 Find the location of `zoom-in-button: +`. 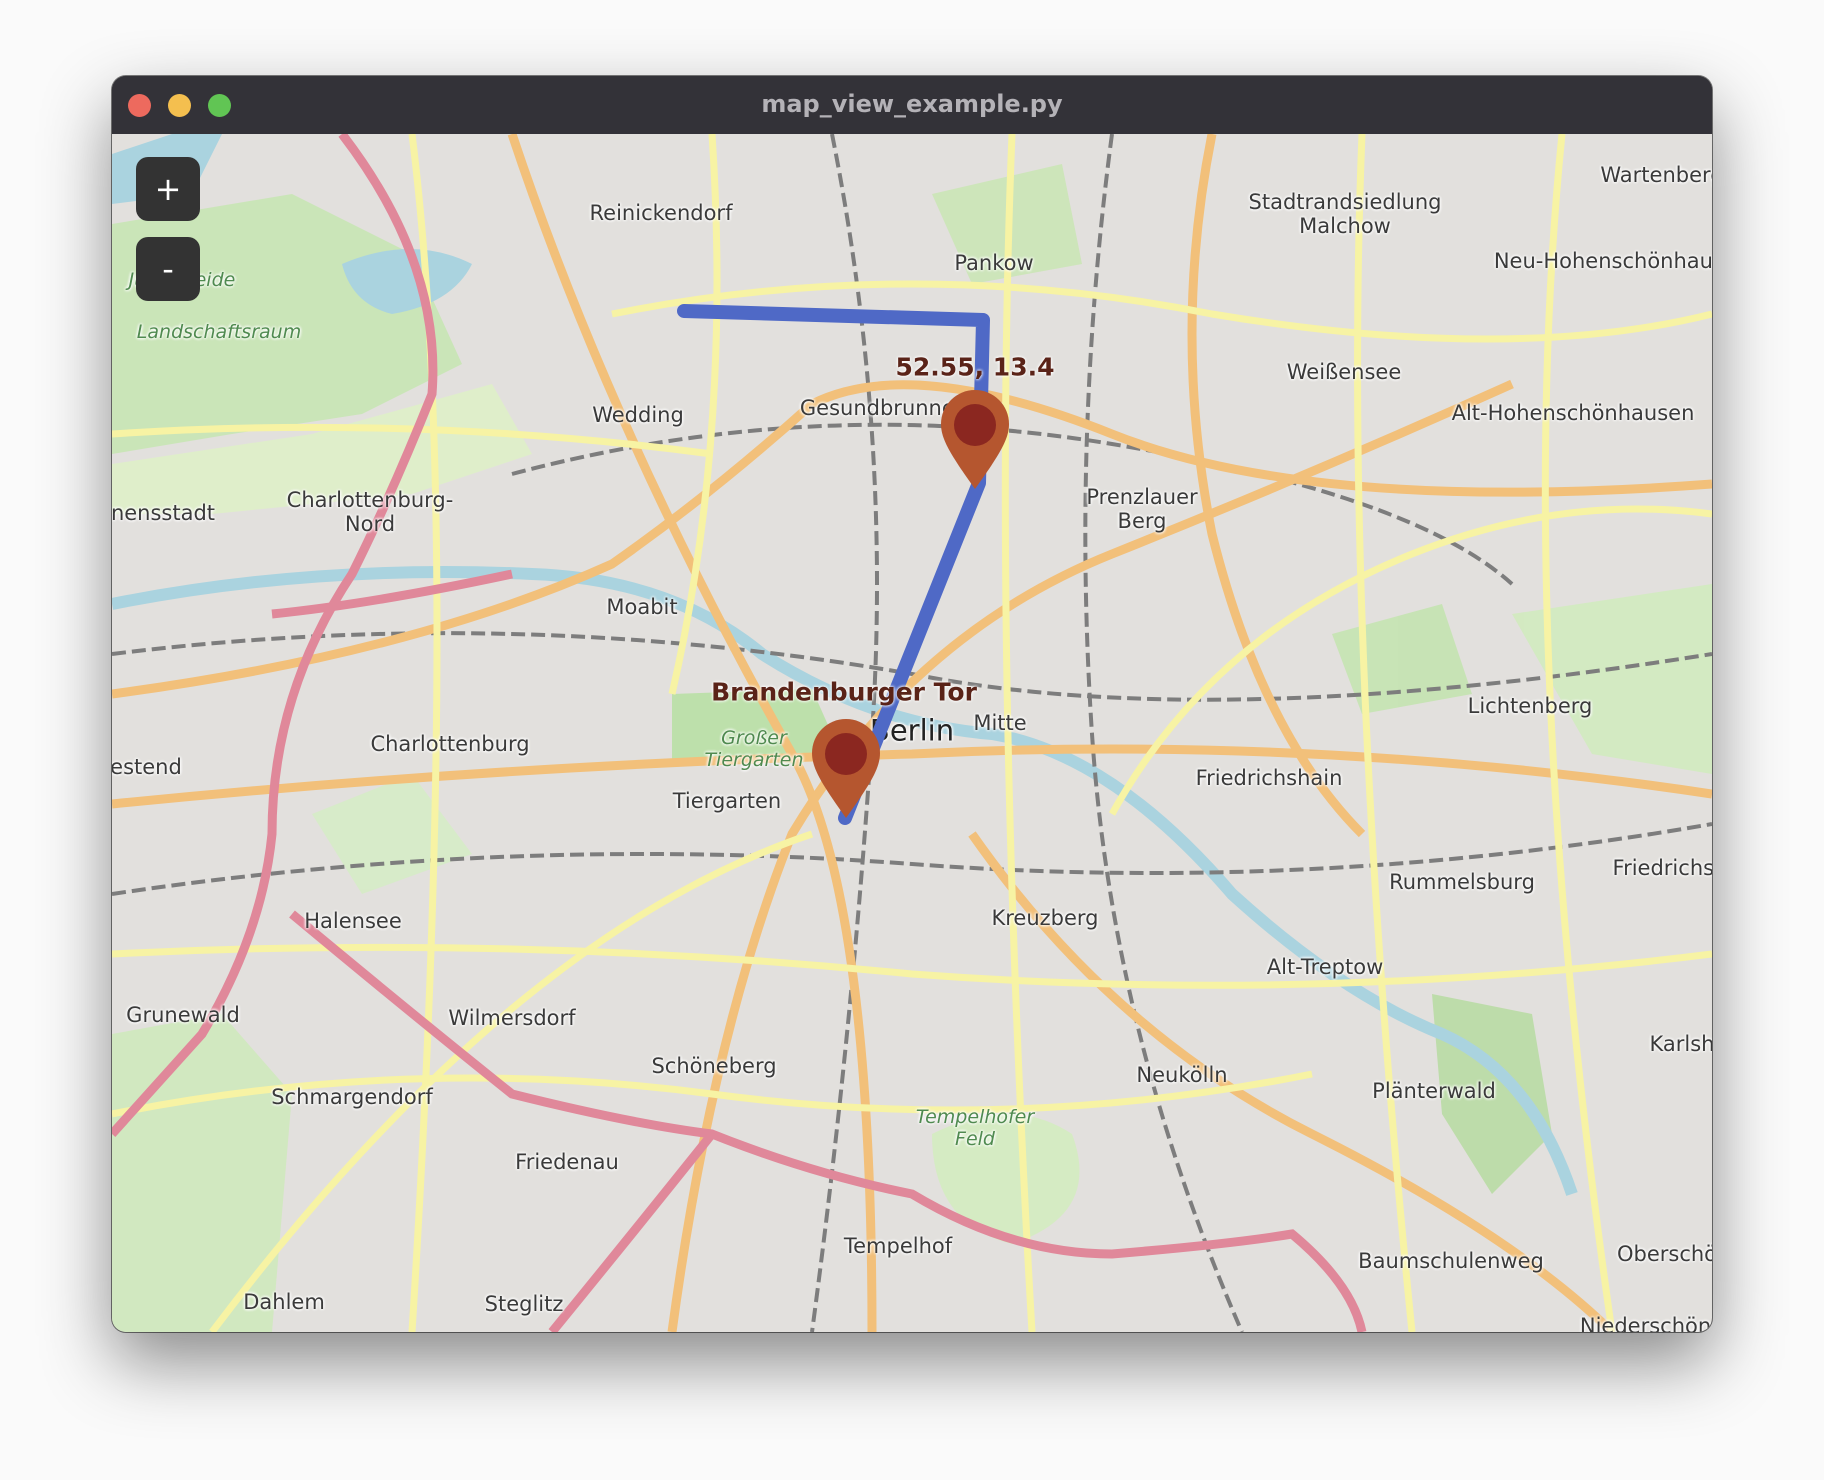

zoom-in-button: + is located at coordinates (168, 189).